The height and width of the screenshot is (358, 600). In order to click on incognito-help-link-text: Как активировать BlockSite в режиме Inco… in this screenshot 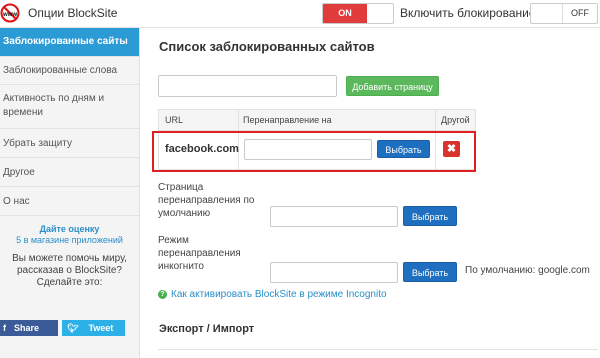, I will do `click(279, 294)`.